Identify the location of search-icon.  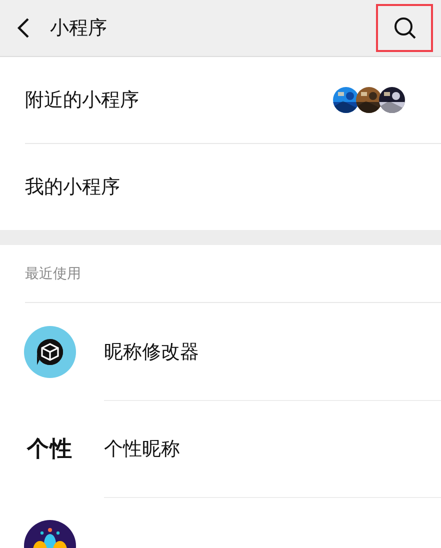
(404, 28).